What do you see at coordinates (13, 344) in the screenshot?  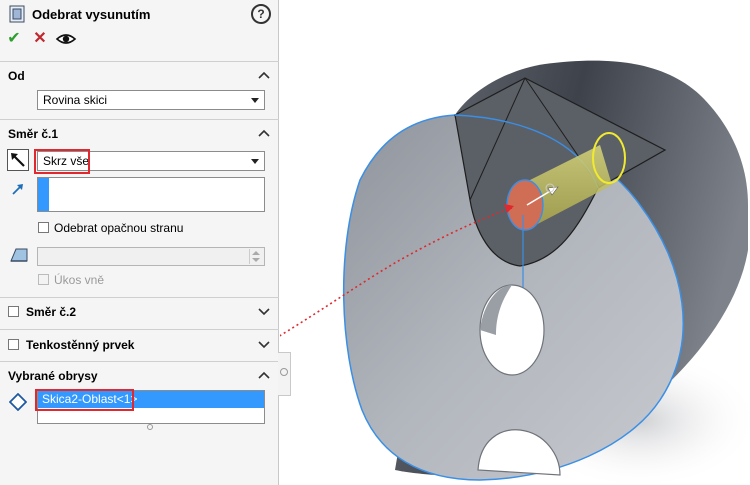 I see `thin-feature-checkbox` at bounding box center [13, 344].